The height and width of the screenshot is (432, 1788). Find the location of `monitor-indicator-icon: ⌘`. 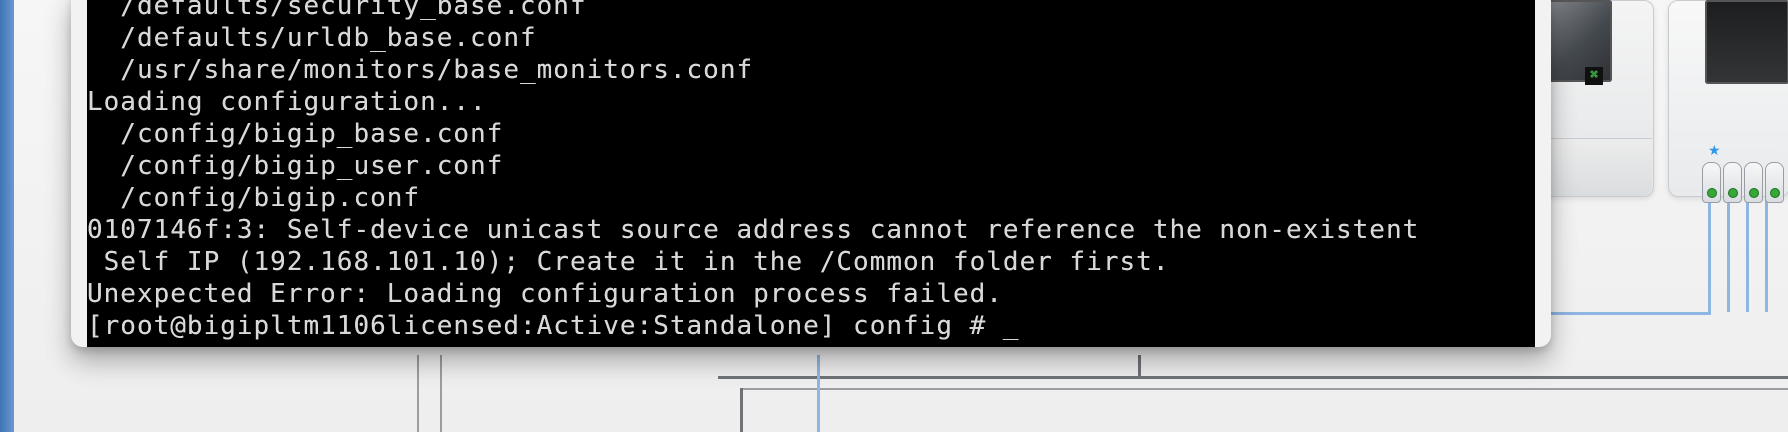

monitor-indicator-icon: ⌘ is located at coordinates (1594, 76).